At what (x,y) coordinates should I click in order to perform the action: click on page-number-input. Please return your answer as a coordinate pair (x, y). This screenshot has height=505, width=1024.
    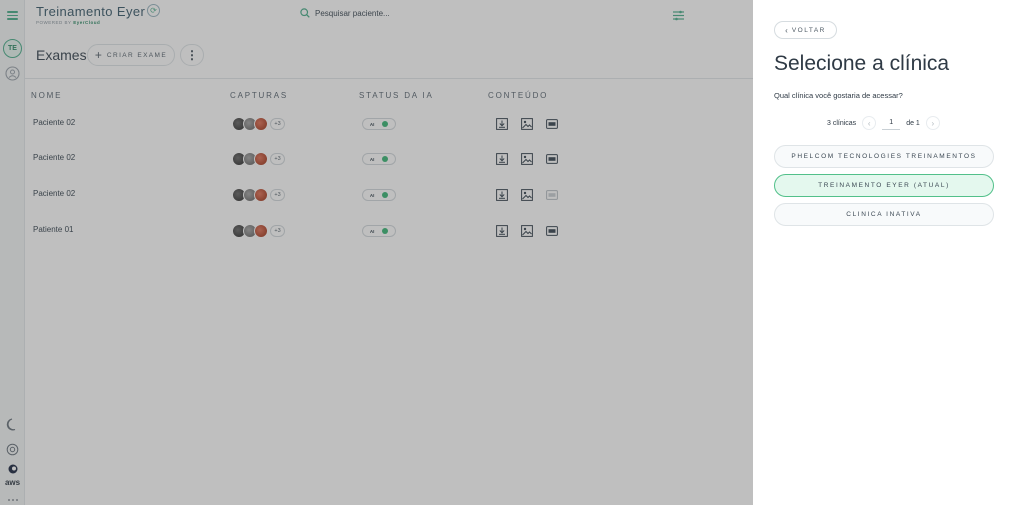
    Looking at the image, I should click on (891, 123).